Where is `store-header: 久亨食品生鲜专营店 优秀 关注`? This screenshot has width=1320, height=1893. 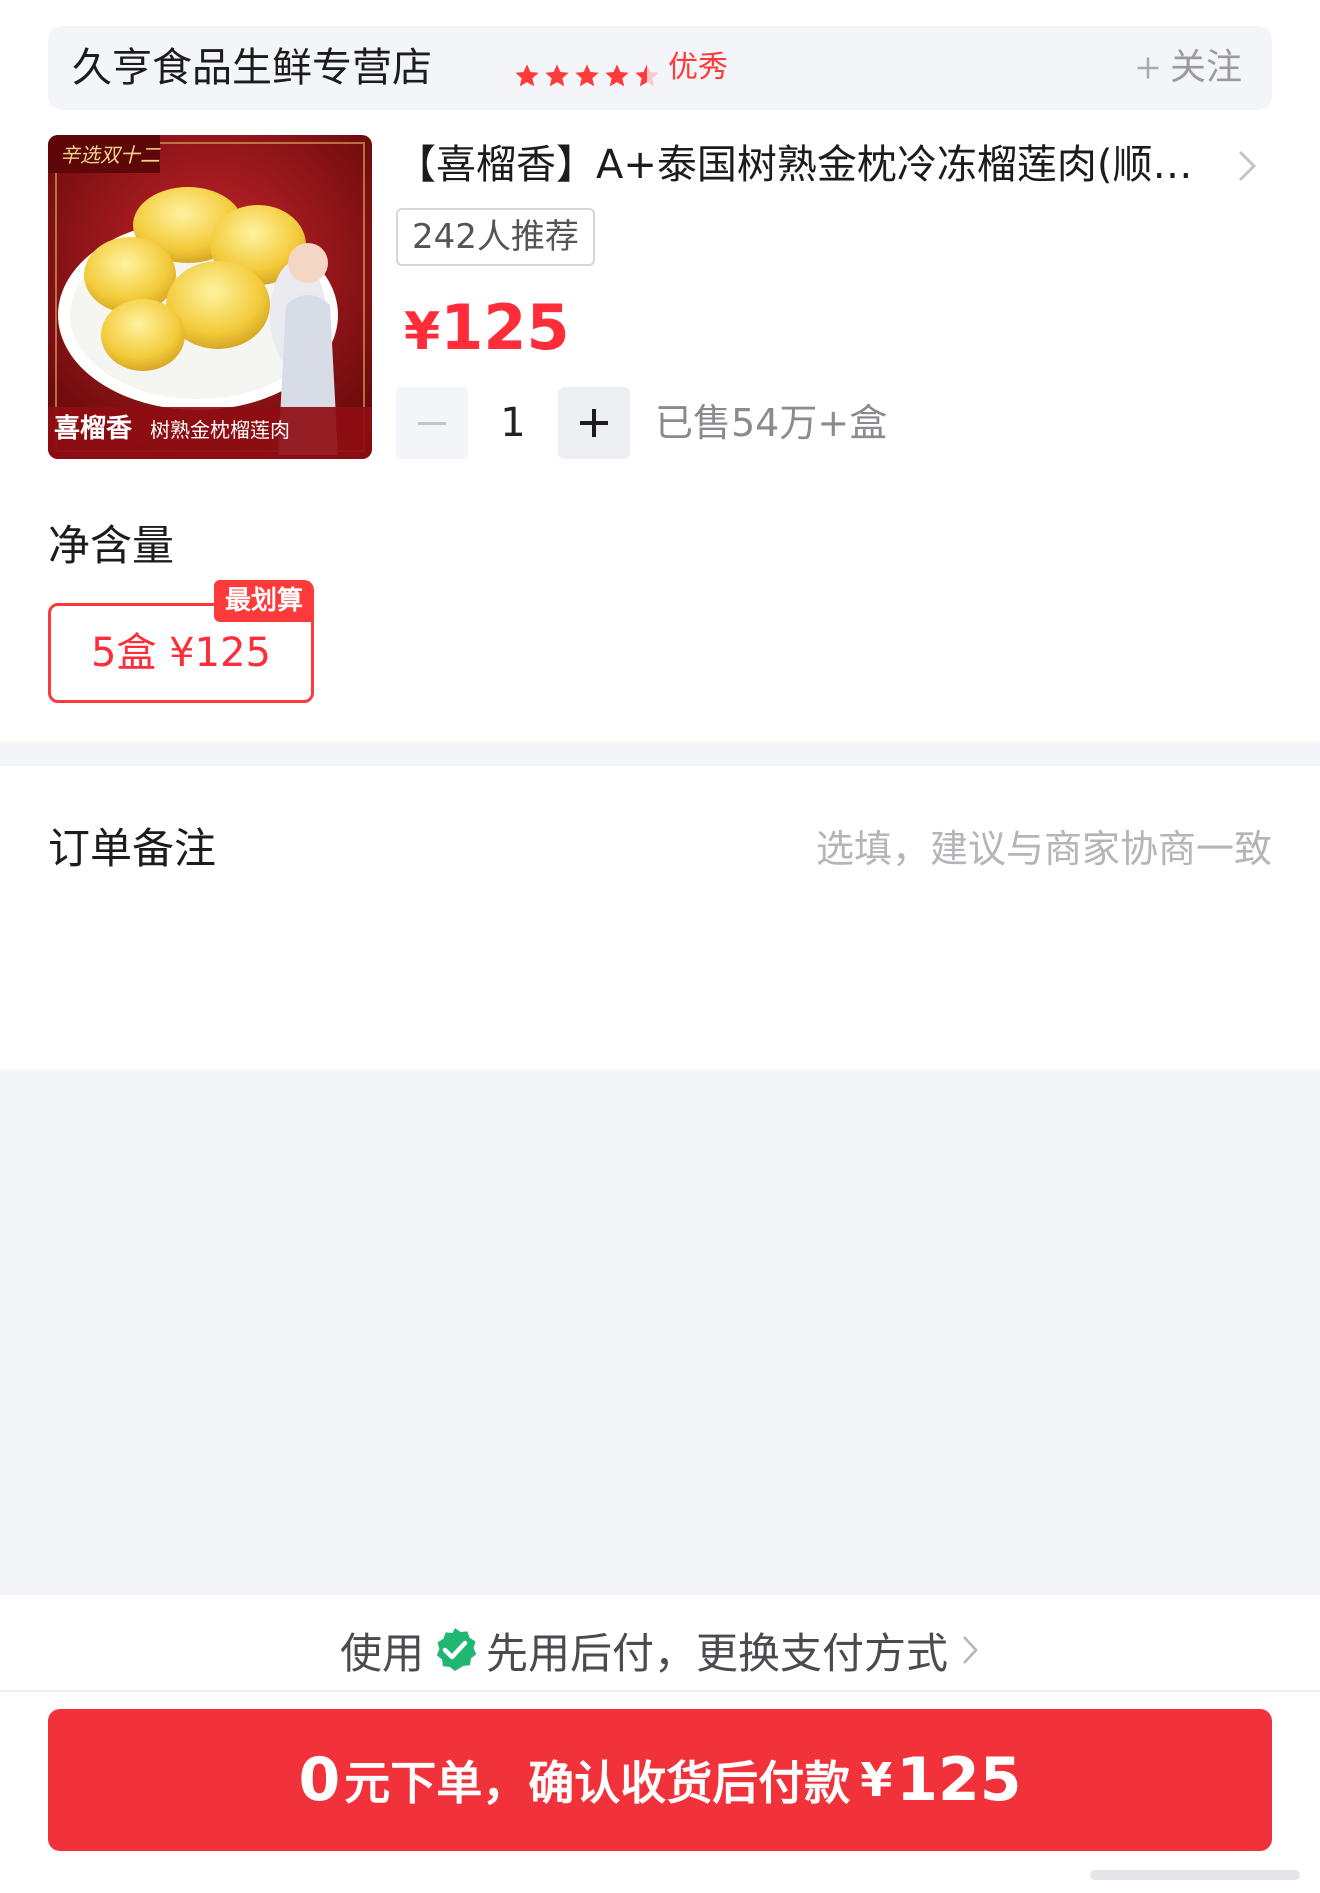
store-header: 久亨食品生鲜专营店 优秀 关注 is located at coordinates (660, 68).